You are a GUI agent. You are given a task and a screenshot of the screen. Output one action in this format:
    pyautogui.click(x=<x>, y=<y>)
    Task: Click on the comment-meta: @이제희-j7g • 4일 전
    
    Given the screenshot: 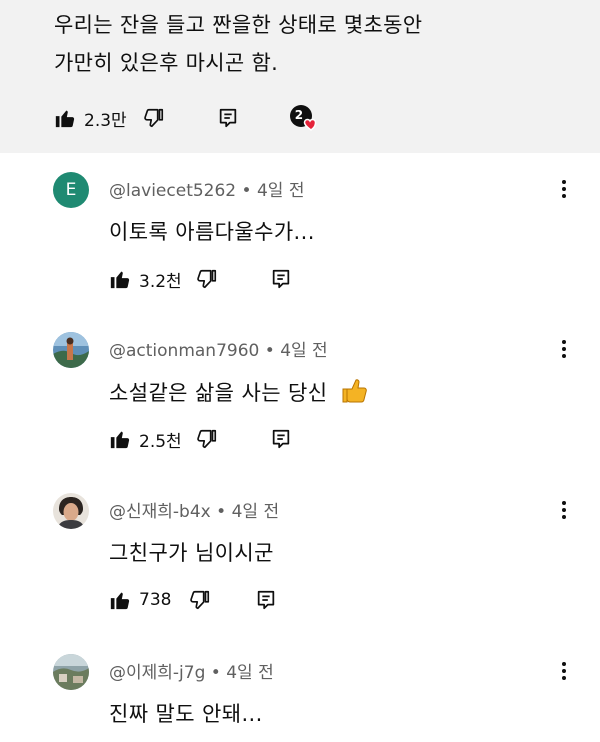 What is the action you would take?
    pyautogui.click(x=191, y=670)
    